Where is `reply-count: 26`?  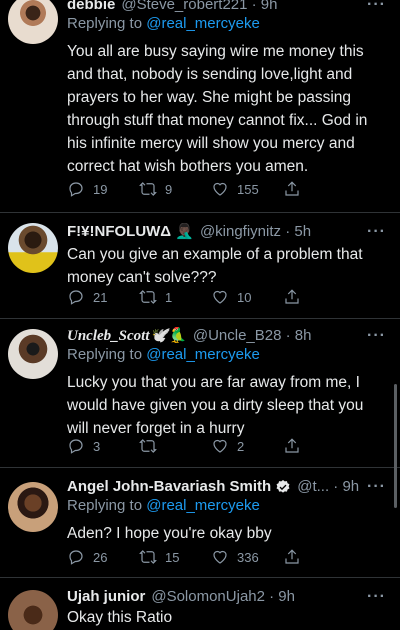
reply-count: 26 is located at coordinates (100, 557).